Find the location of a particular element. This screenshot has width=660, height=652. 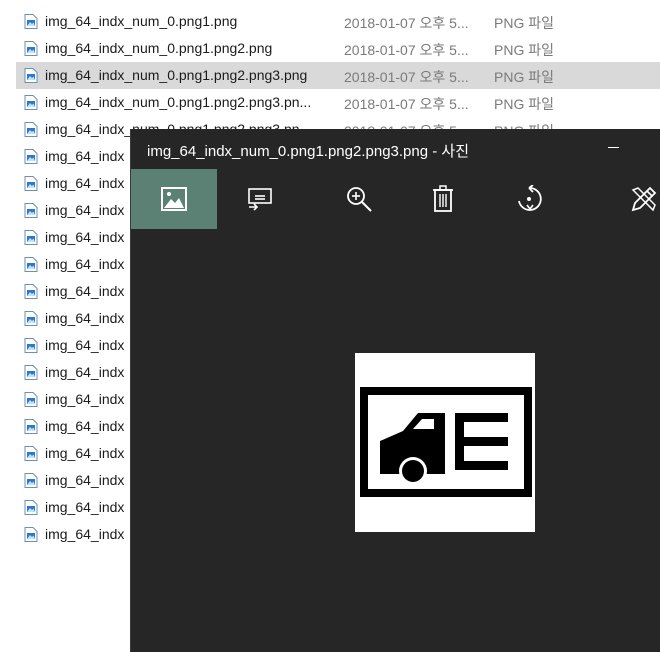

delete-button is located at coordinates (443, 199).